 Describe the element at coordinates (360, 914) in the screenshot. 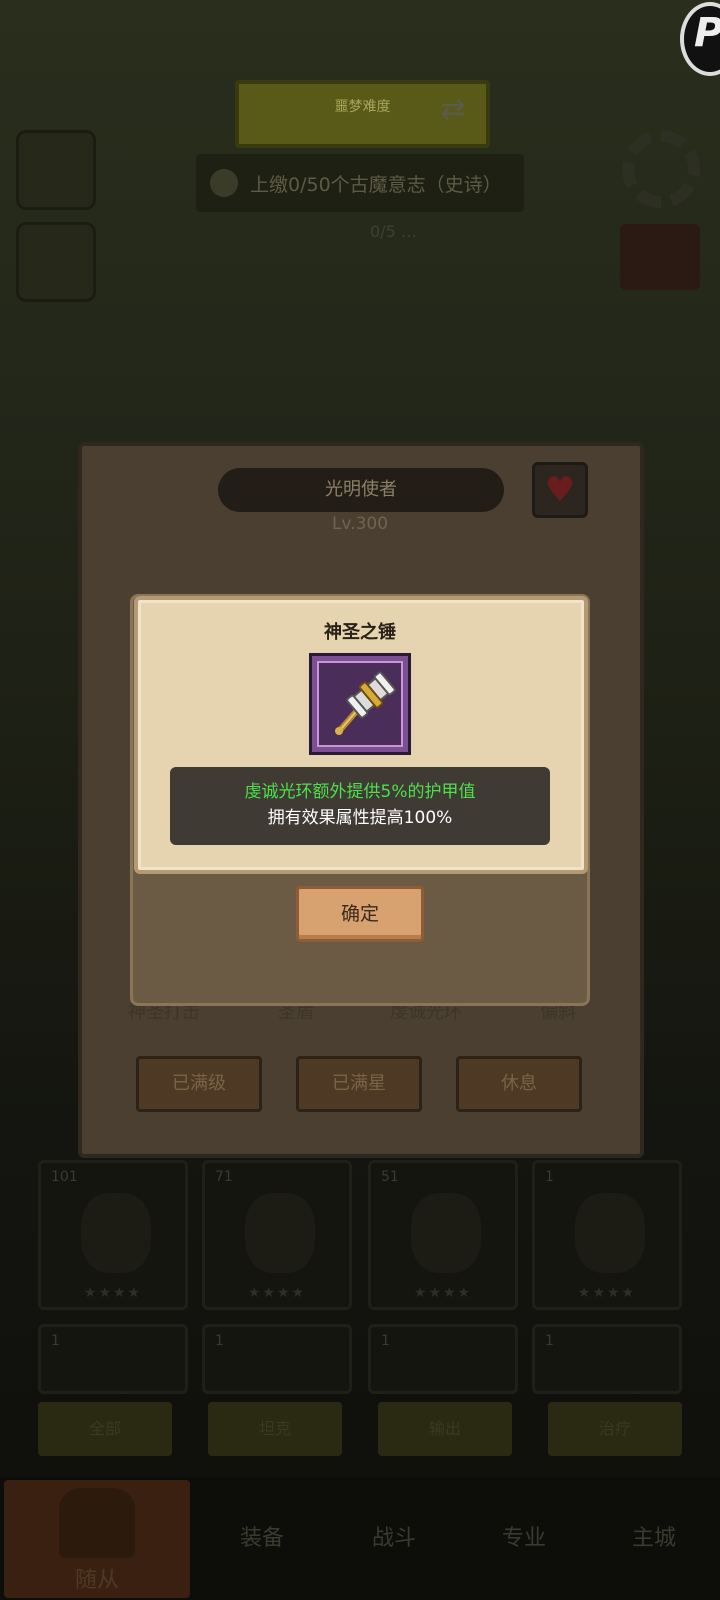

I see `confirm-button: 确定` at that location.